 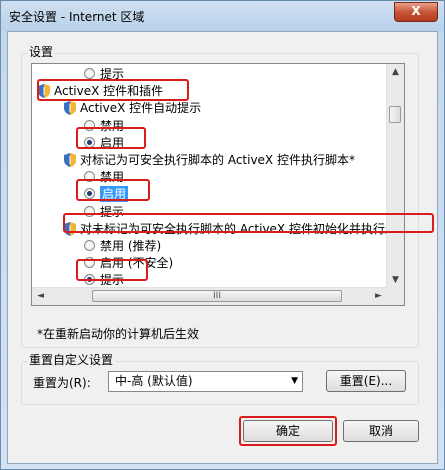 I want to click on scrollbar-corner, so click(x=395, y=296).